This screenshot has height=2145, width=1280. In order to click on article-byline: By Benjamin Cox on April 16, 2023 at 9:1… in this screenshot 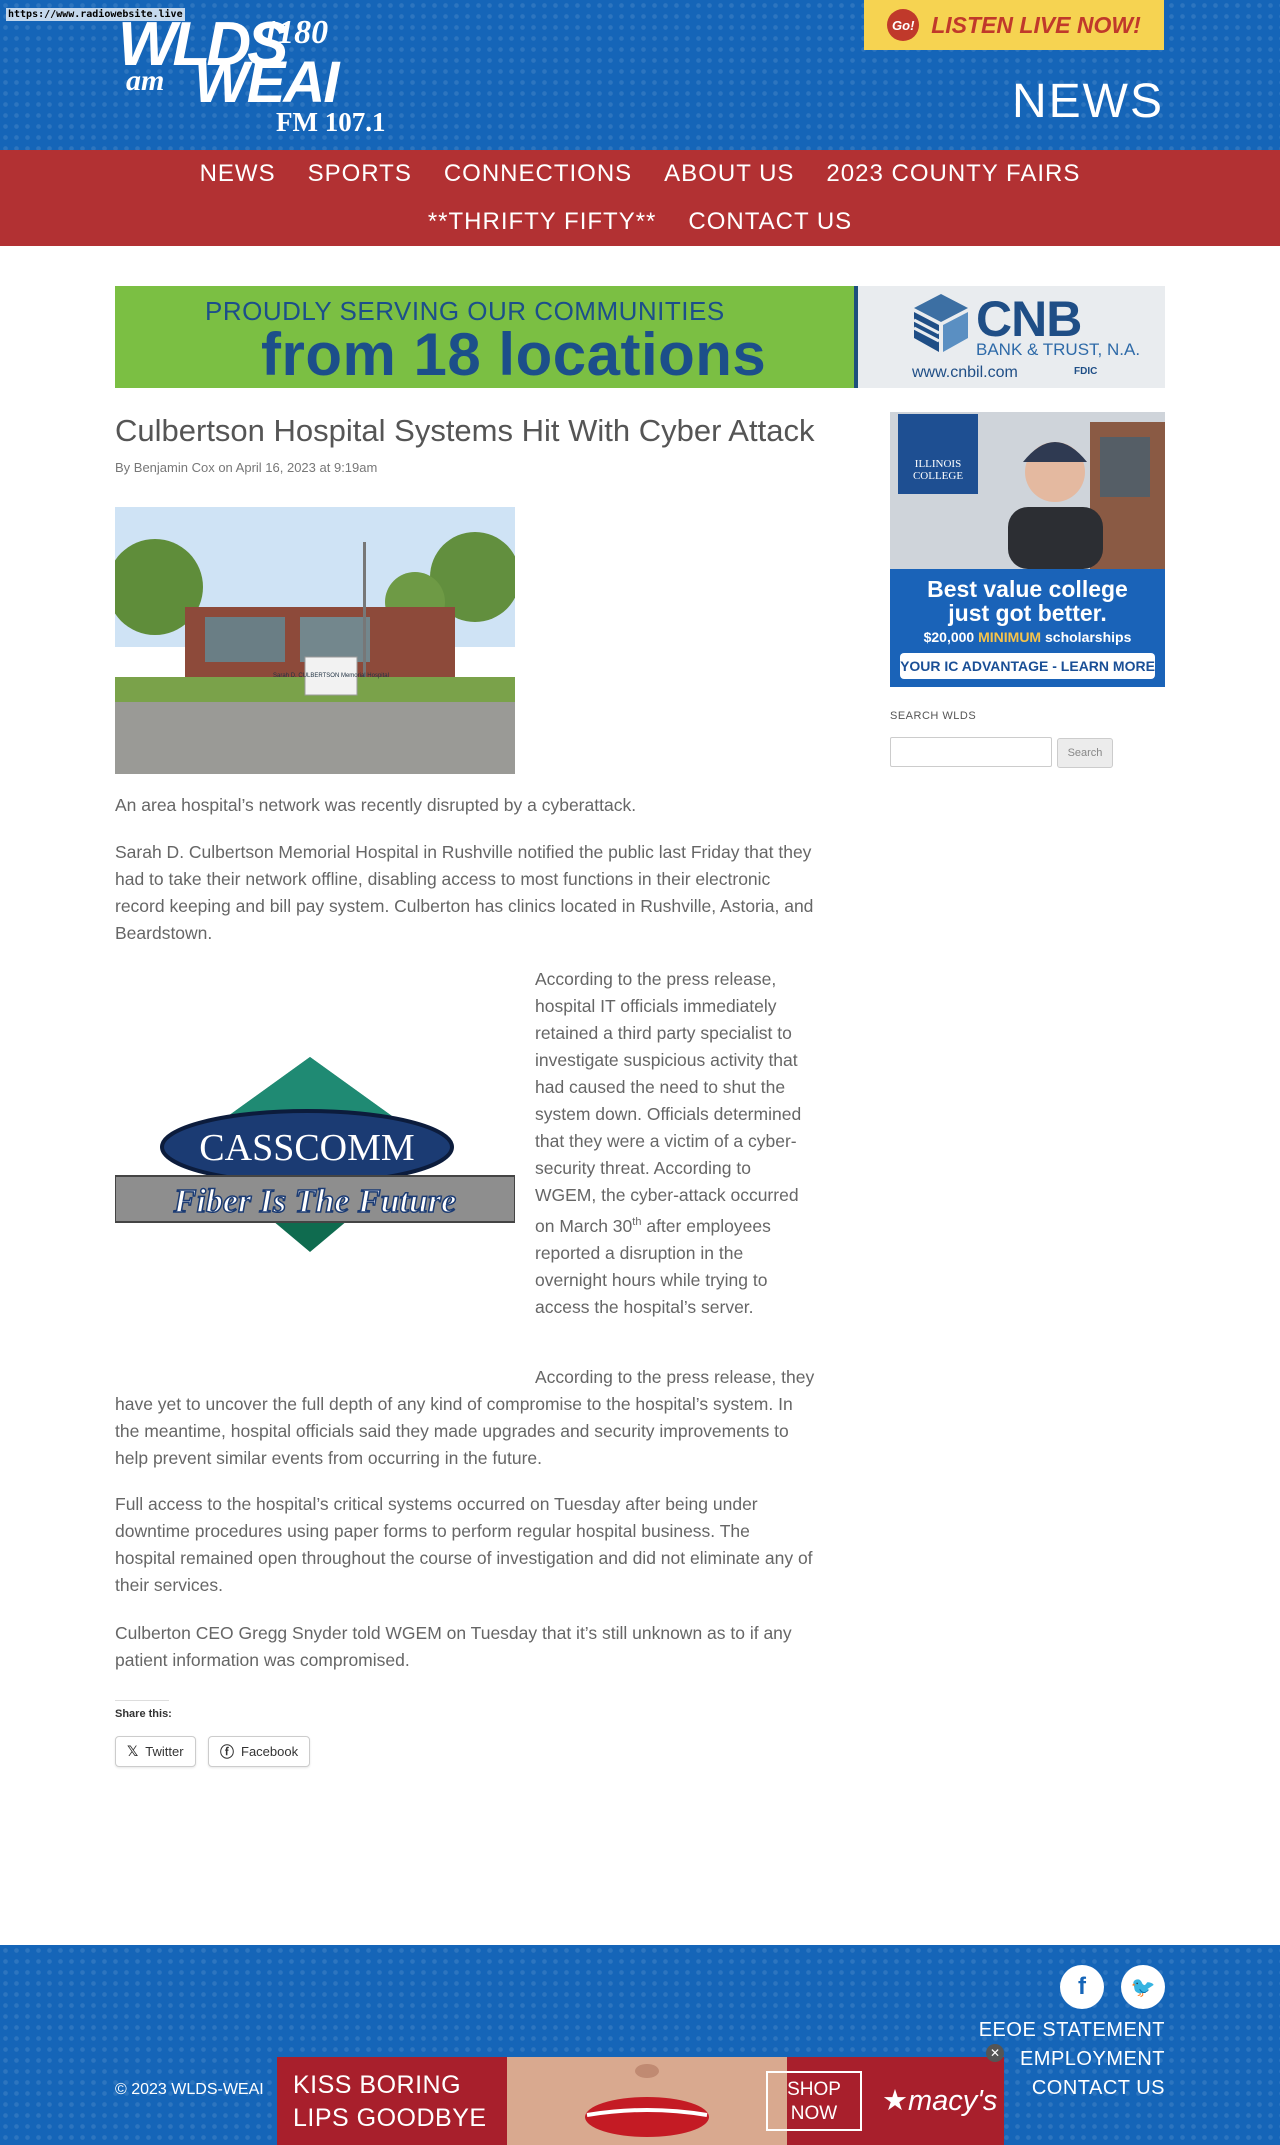, I will do `click(246, 467)`.